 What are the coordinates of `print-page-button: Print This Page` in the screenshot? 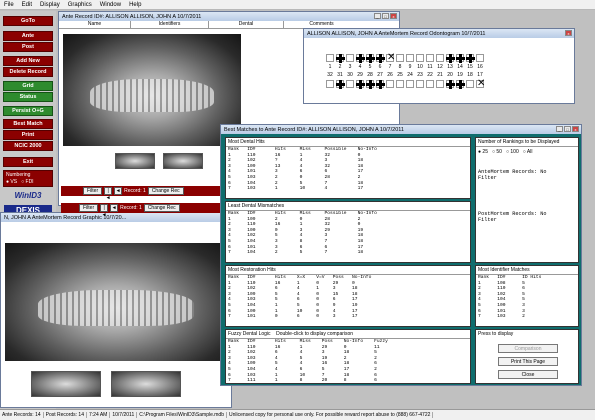 It's located at (528, 361).